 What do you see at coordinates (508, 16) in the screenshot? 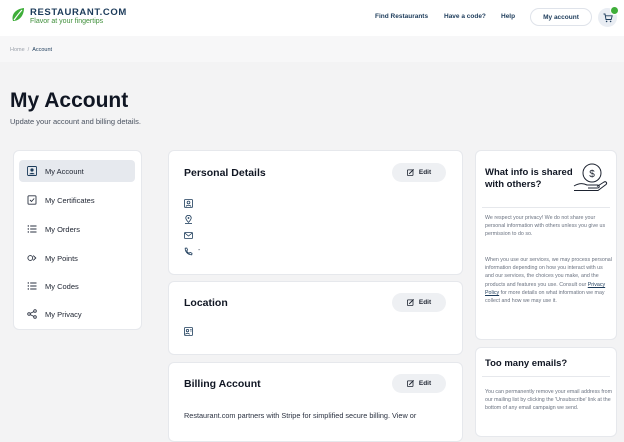
I see `nav-help: Help` at bounding box center [508, 16].